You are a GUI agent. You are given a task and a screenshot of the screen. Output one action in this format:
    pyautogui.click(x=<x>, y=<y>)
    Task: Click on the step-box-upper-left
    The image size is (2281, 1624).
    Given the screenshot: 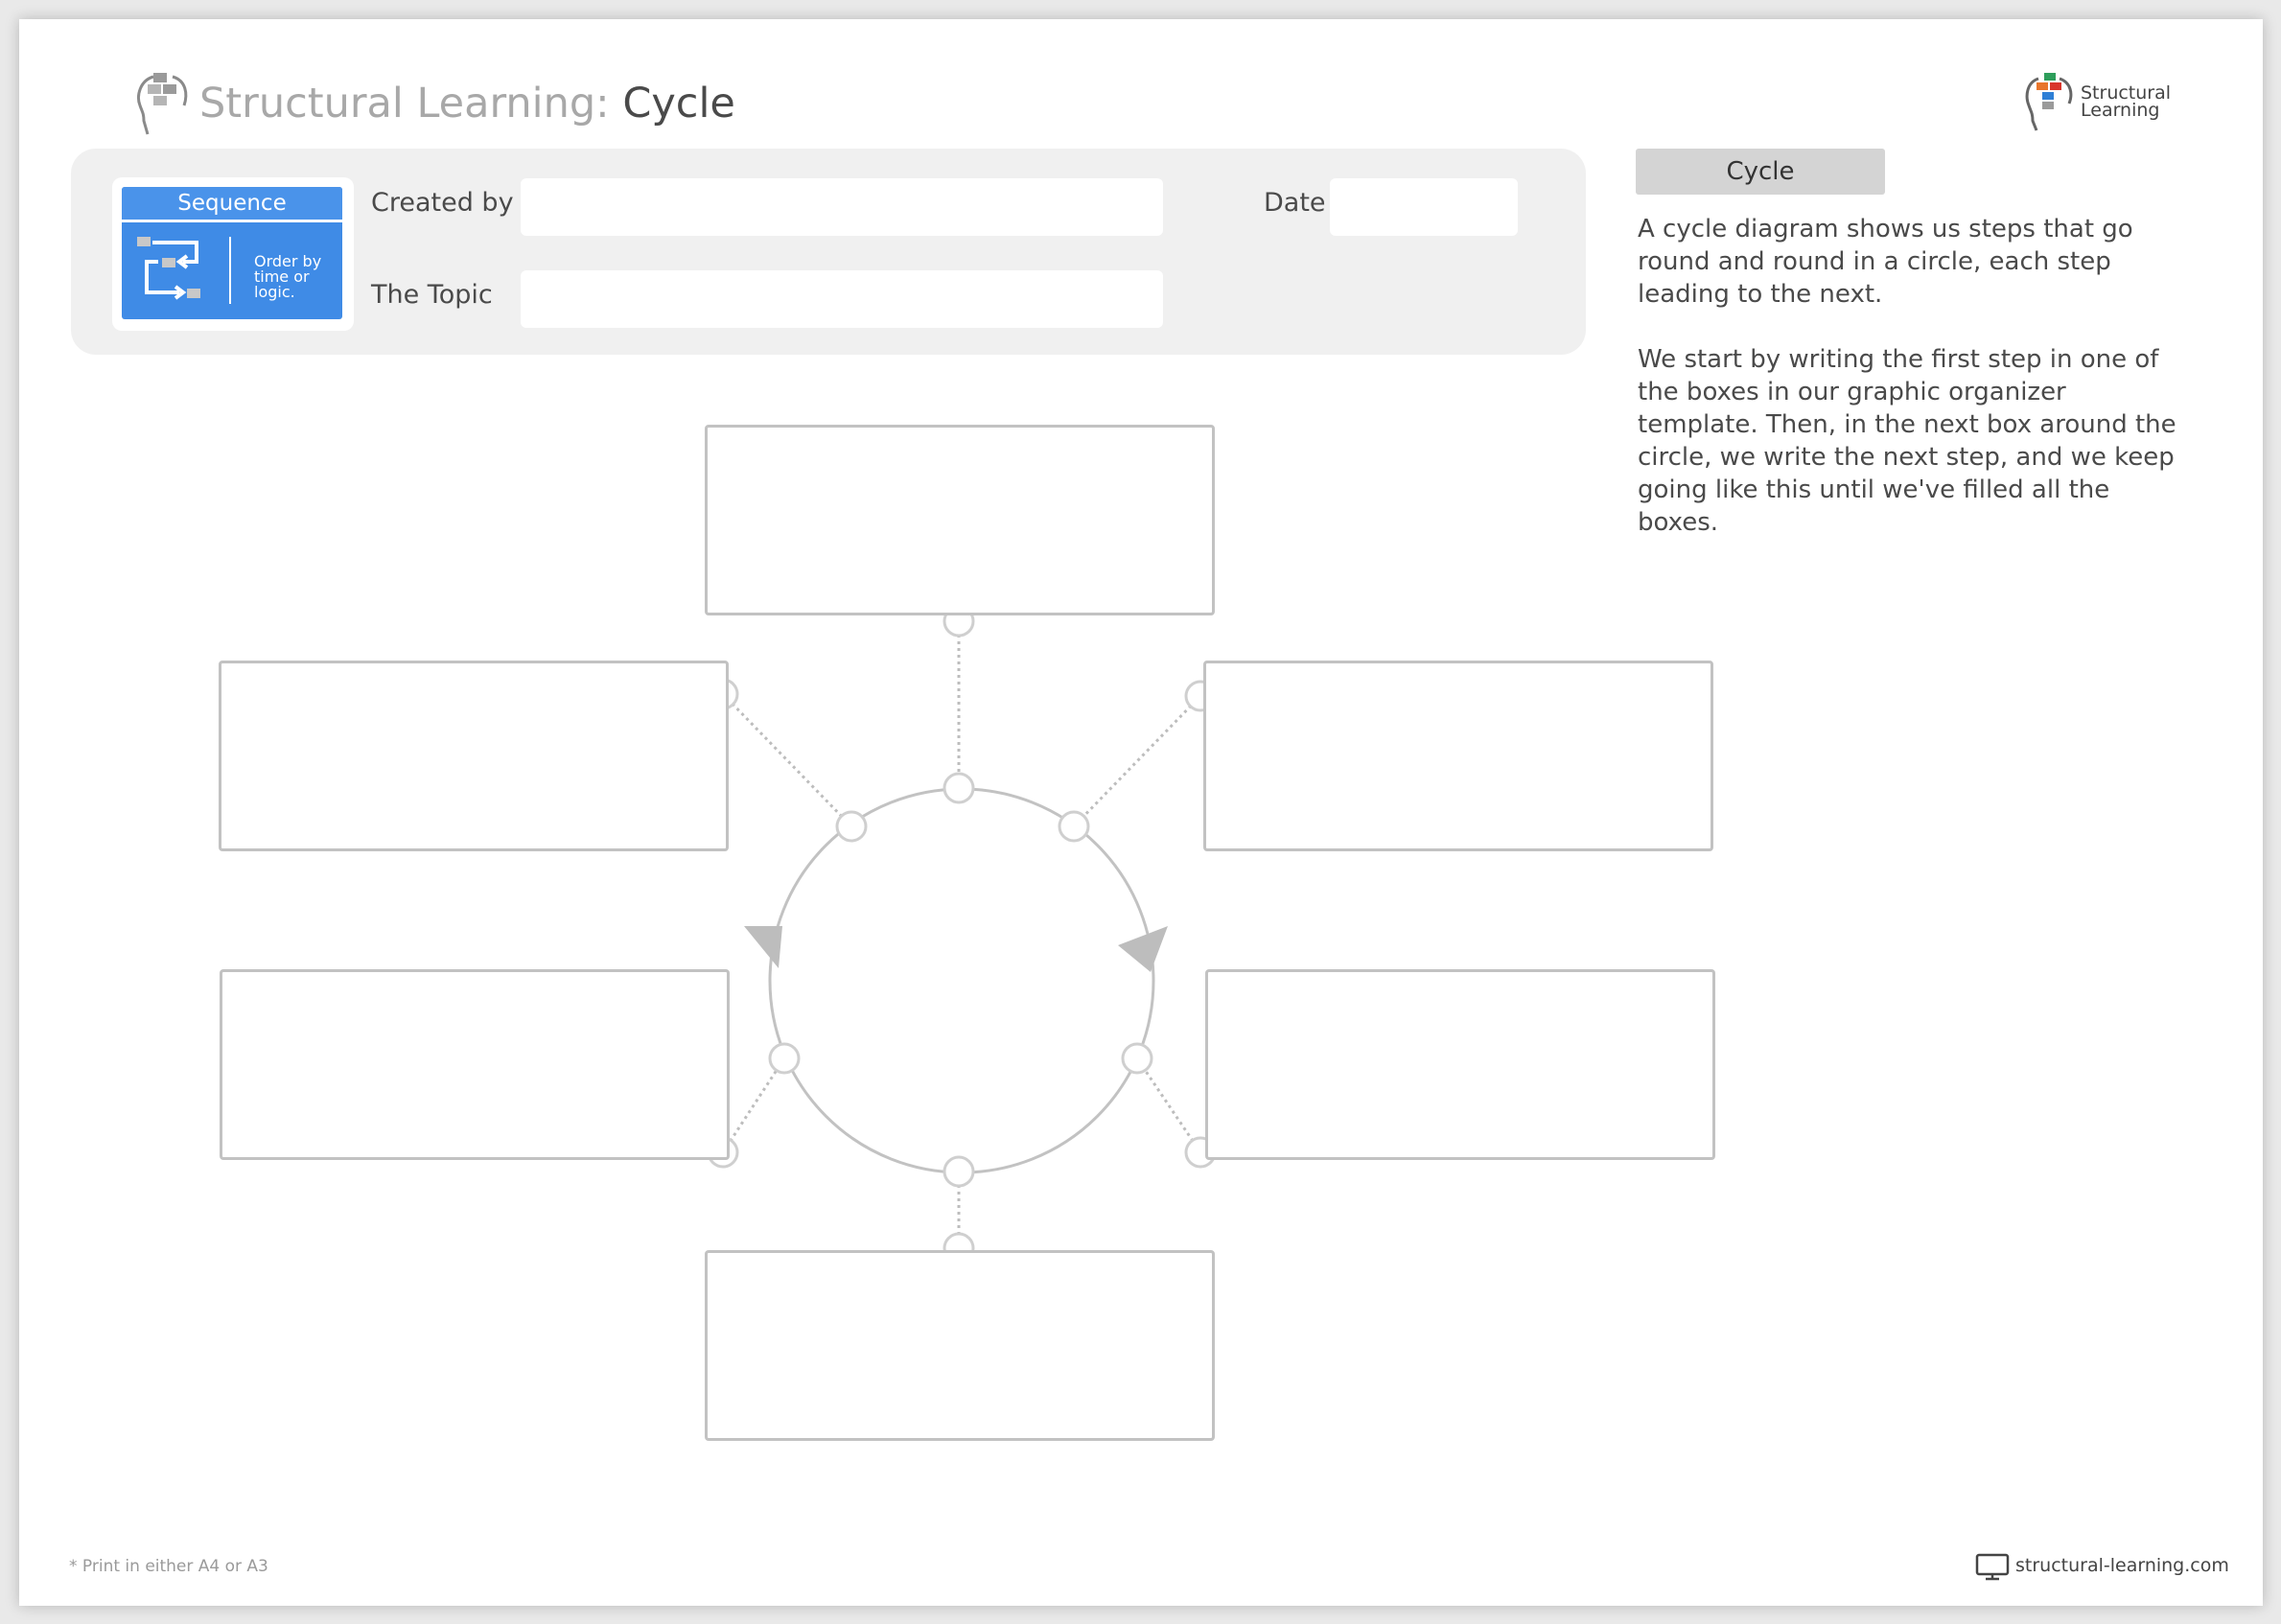 What is the action you would take?
    pyautogui.click(x=474, y=756)
    